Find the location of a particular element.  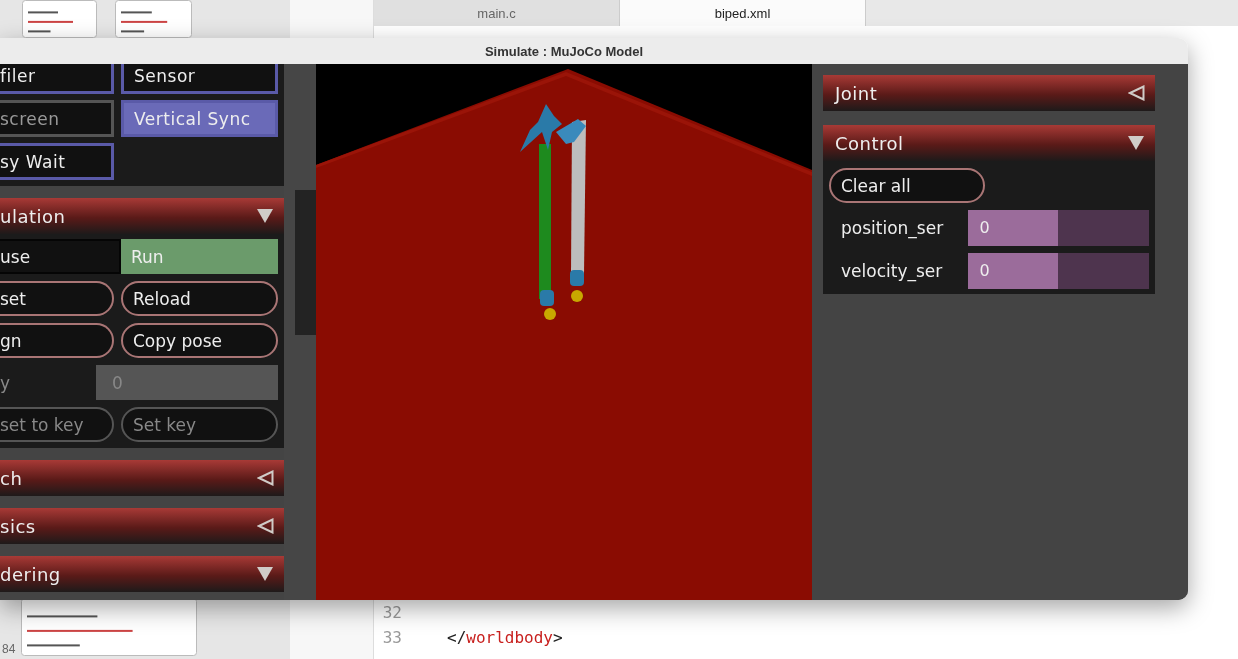

action-button: Copy pose is located at coordinates (199, 340).